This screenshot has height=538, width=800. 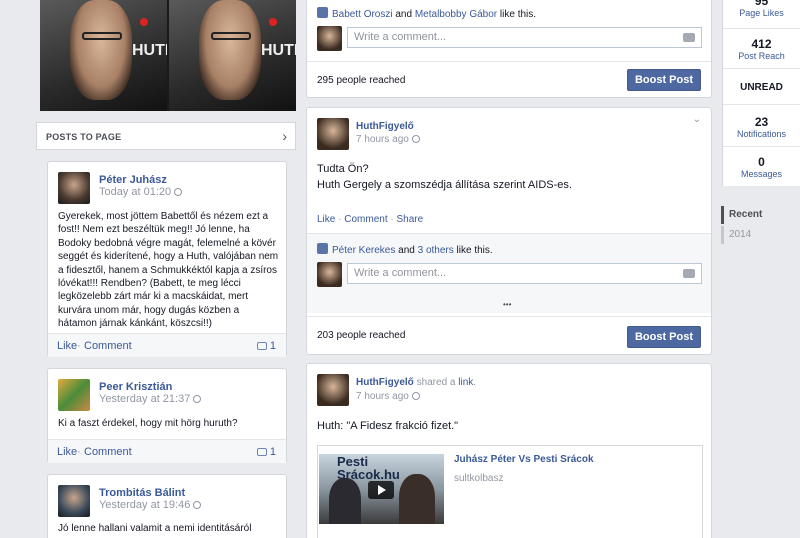 I want to click on cover-photo-area: HUTH HUTH, so click(x=168, y=55).